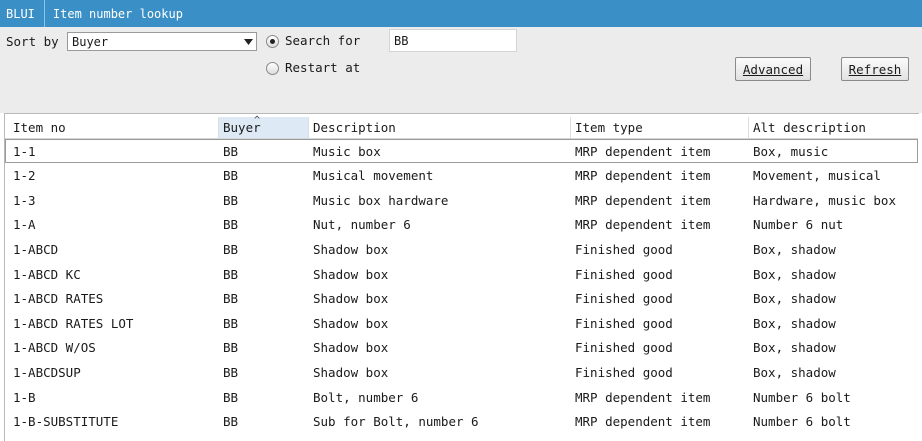  Describe the element at coordinates (366, 397) in the screenshot. I see `cell-description: Bolt, number 6` at that location.